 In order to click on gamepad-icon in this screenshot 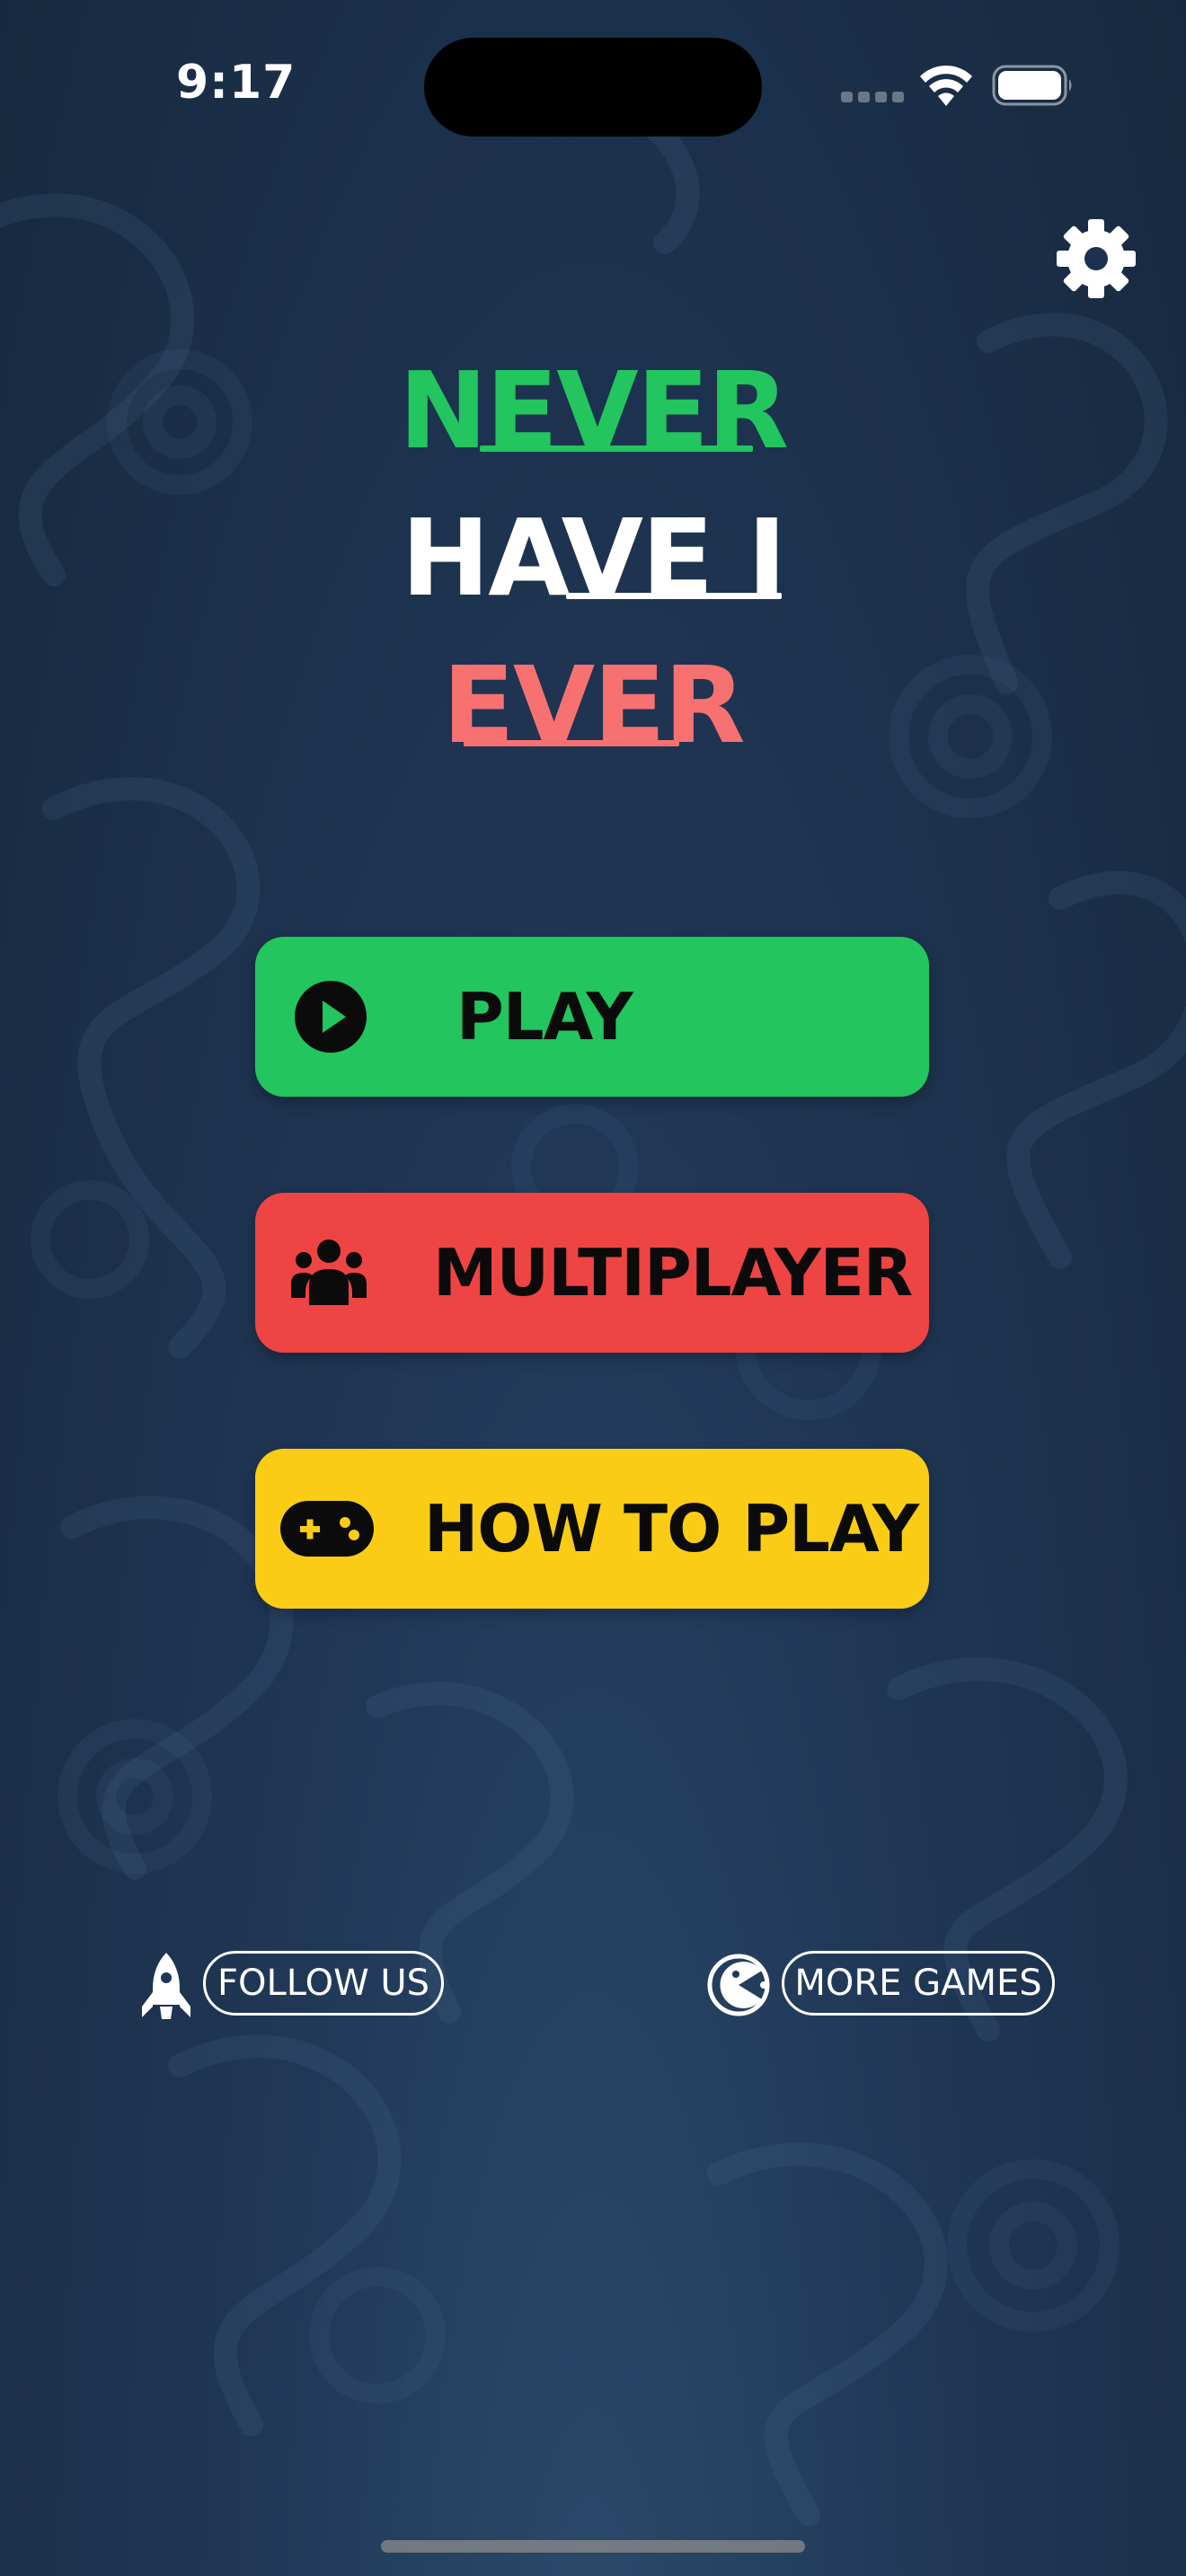, I will do `click(327, 1529)`.